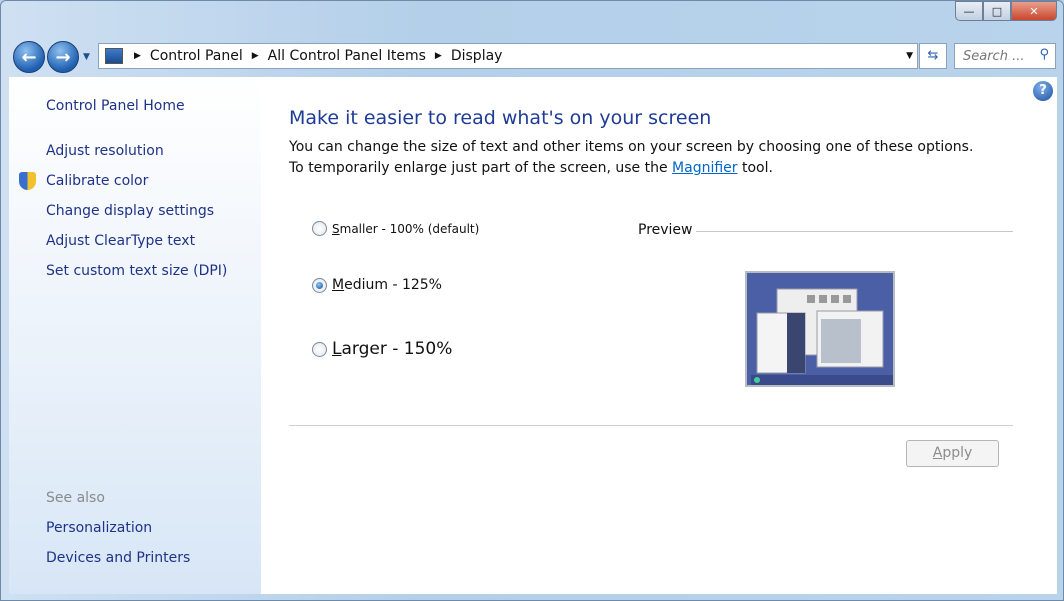  What do you see at coordinates (347, 56) in the screenshot?
I see `breadcrumb-all-items: All Control Panel Items` at bounding box center [347, 56].